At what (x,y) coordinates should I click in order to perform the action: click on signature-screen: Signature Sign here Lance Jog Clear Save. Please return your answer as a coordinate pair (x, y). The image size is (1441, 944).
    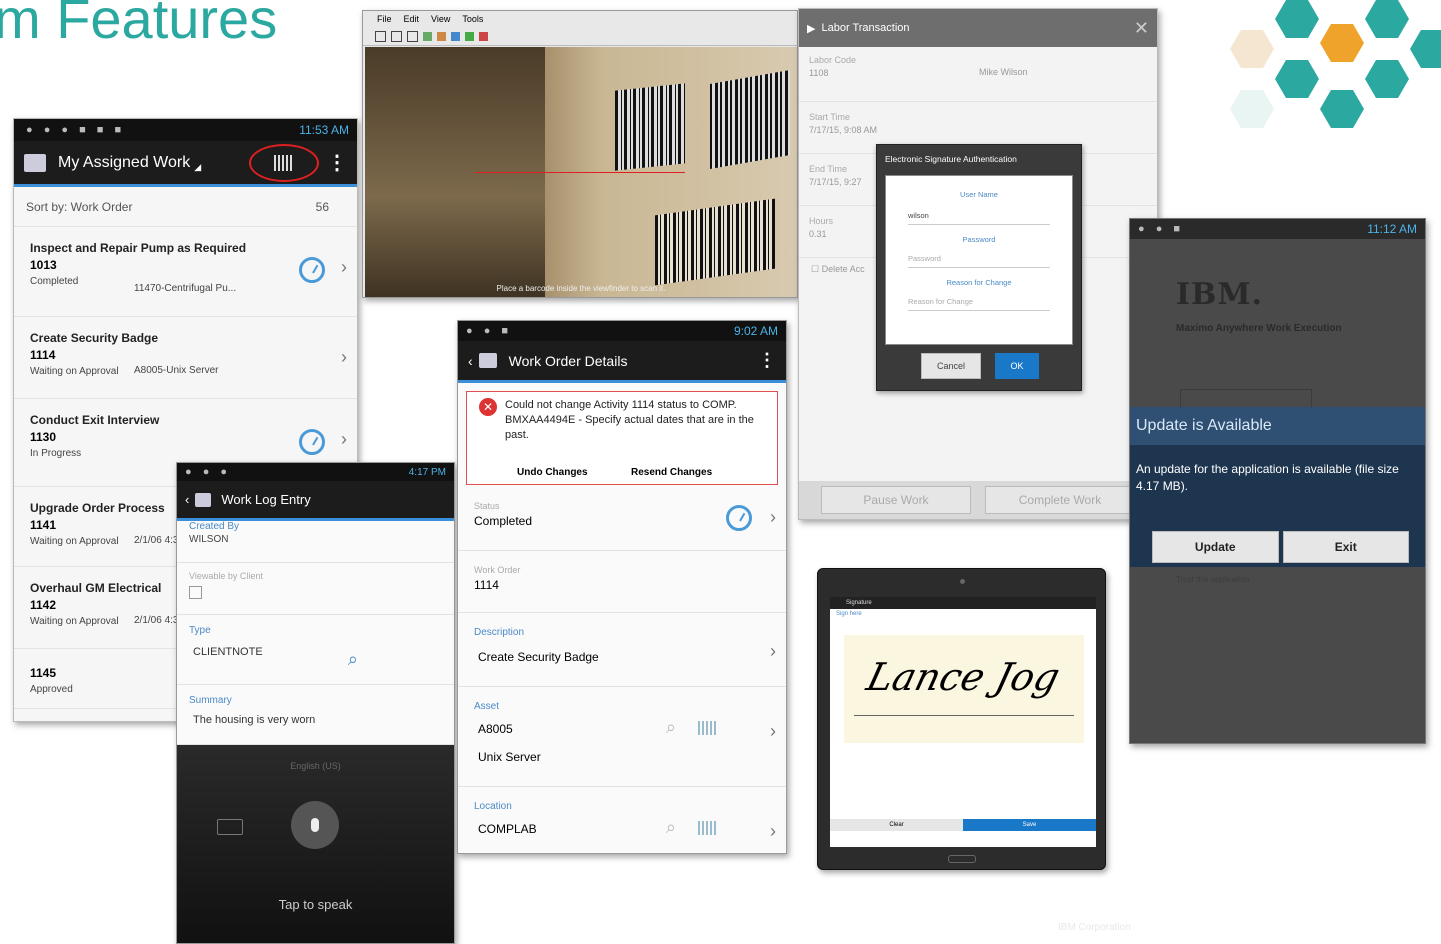
    Looking at the image, I should click on (963, 722).